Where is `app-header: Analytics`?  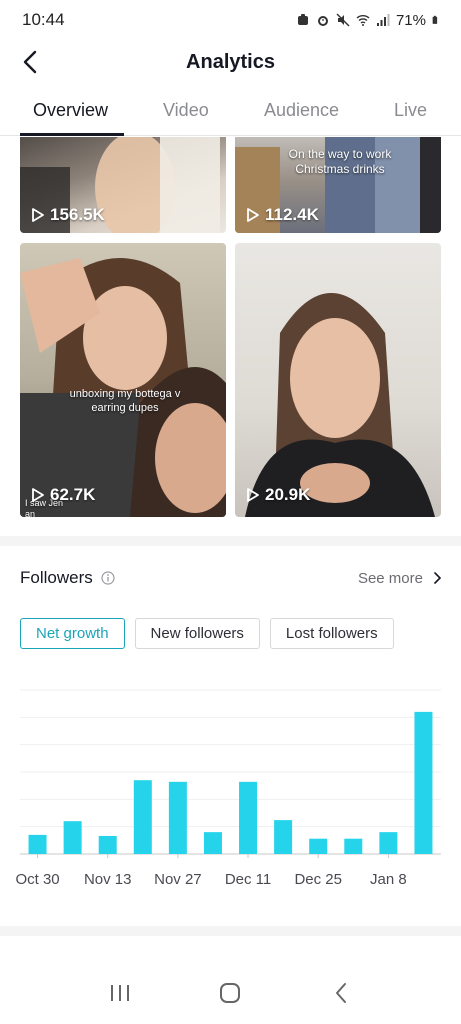
app-header: Analytics is located at coordinates (230, 62).